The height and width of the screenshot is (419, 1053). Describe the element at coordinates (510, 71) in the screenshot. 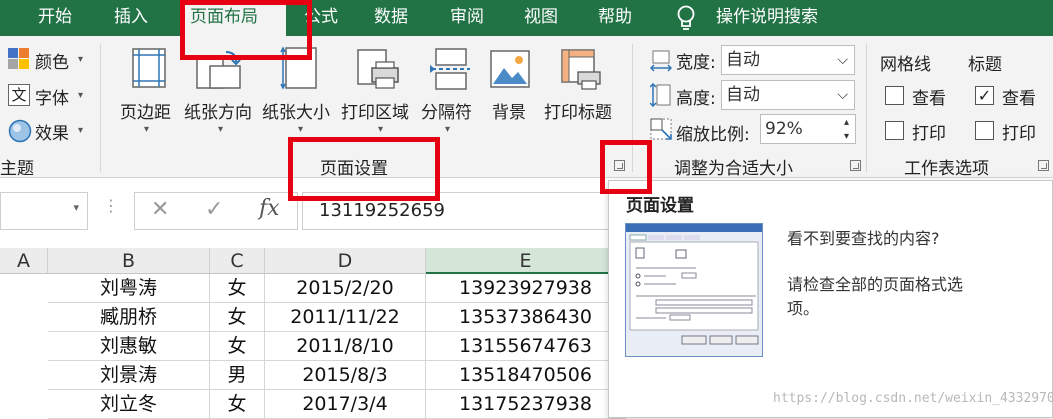

I see `background-icon` at that location.